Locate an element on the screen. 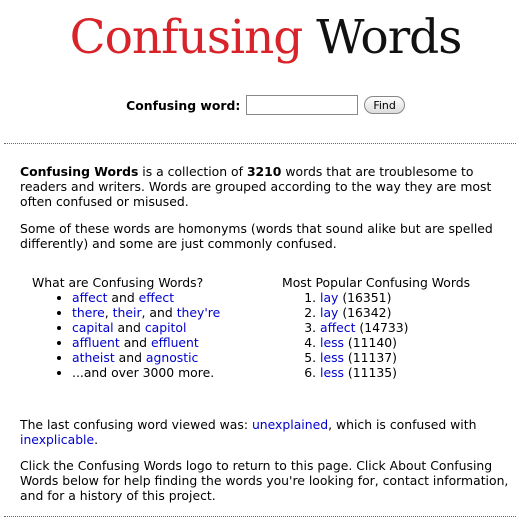  word-link: there is located at coordinates (88, 312).